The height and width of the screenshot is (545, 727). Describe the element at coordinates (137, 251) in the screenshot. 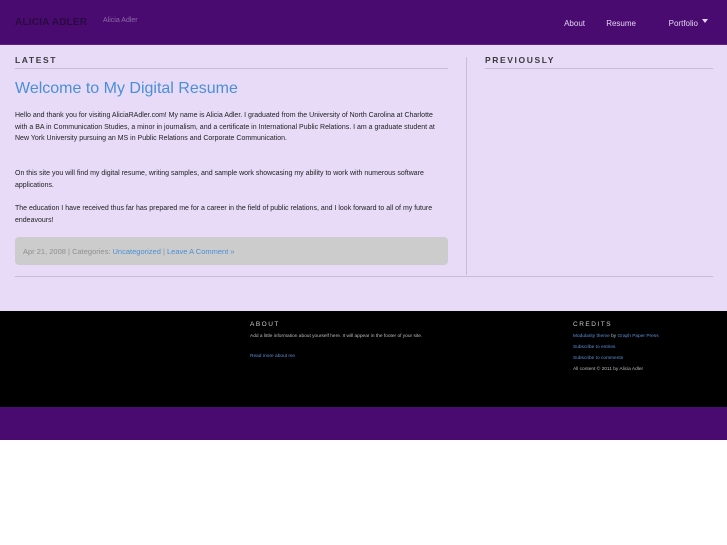

I see `category-link-uncategorized: Uncategorized` at that location.